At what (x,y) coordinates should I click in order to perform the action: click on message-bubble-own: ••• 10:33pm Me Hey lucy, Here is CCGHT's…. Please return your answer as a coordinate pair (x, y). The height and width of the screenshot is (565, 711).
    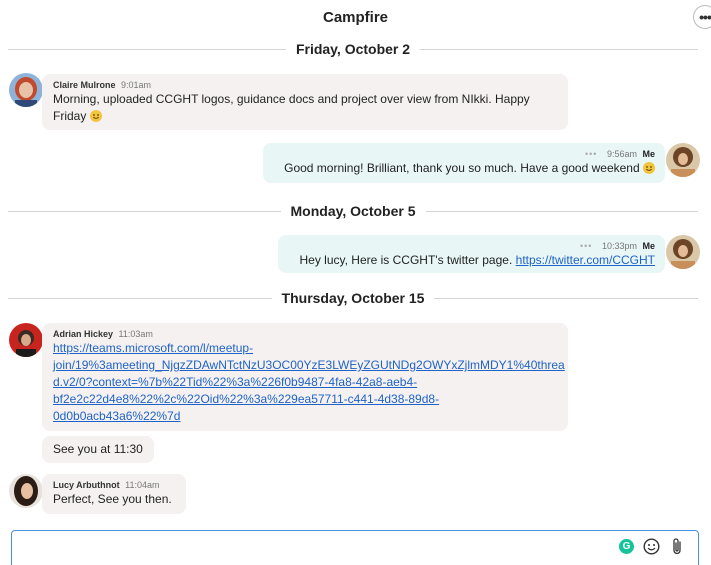
    Looking at the image, I should click on (471, 254).